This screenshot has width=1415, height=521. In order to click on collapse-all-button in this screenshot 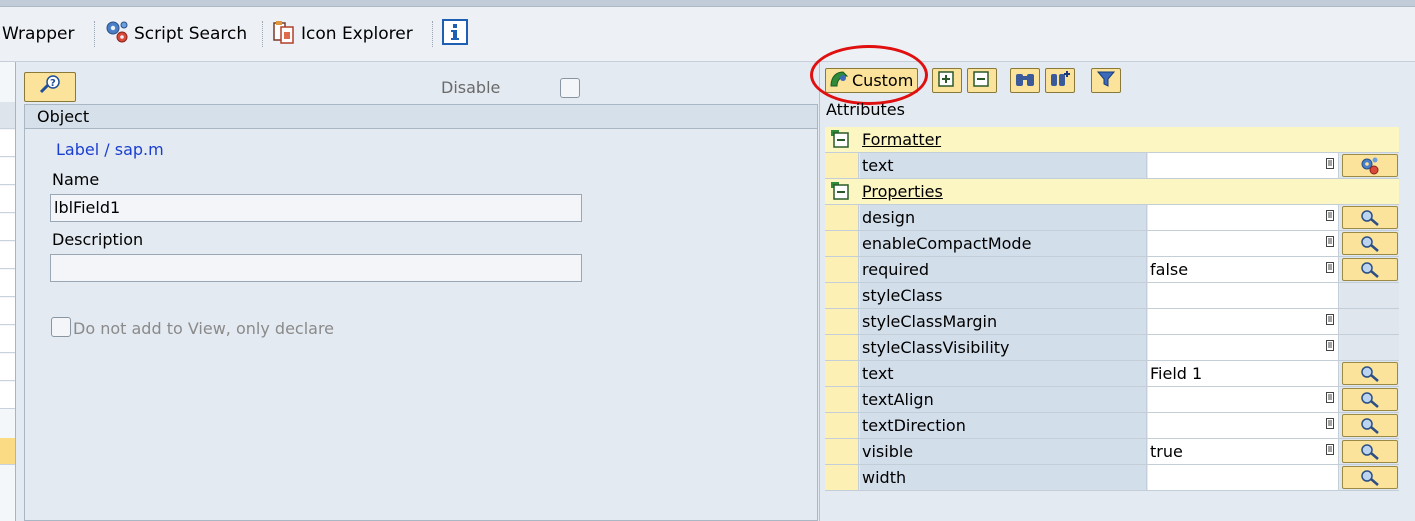, I will do `click(982, 80)`.